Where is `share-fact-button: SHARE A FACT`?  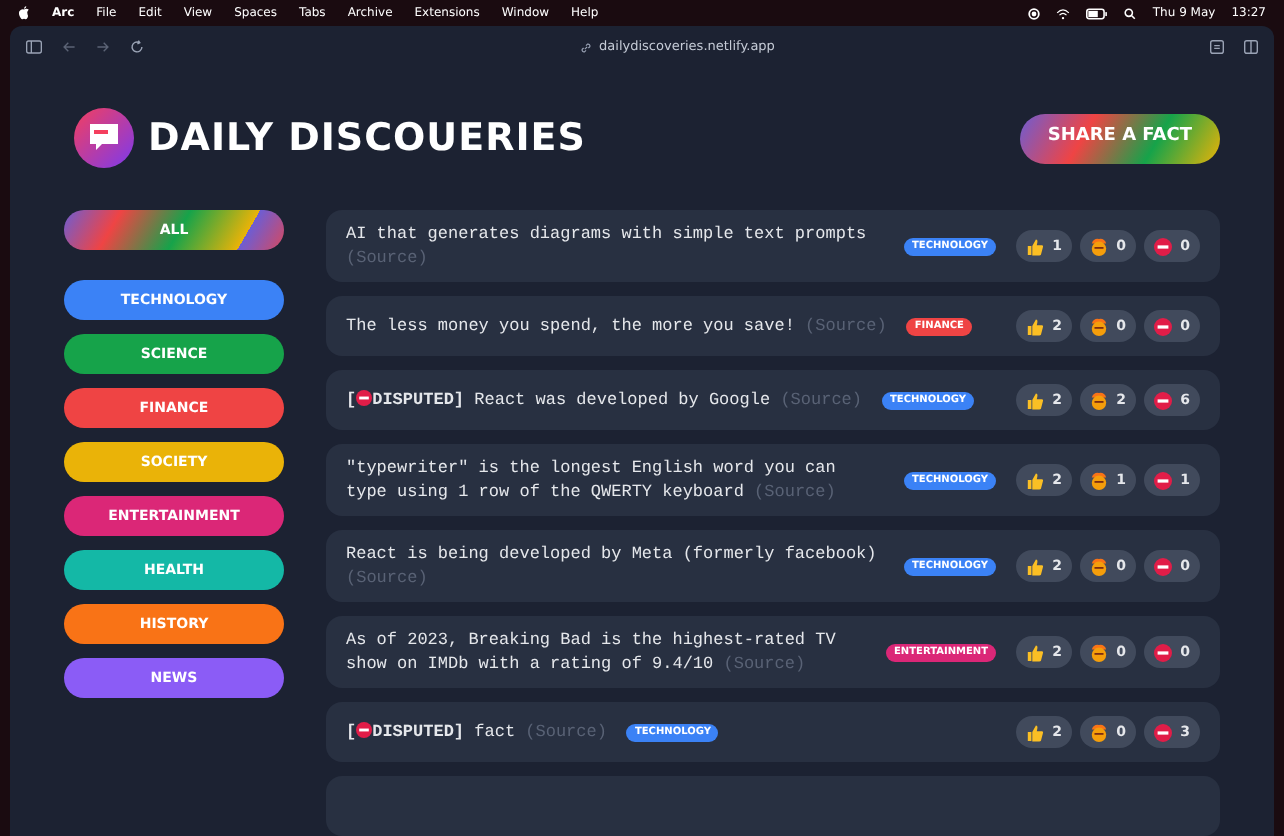 share-fact-button: SHARE A FACT is located at coordinates (1119, 138).